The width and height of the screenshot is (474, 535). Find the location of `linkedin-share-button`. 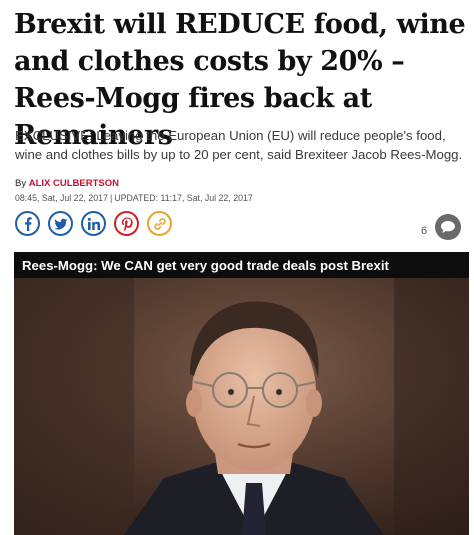

linkedin-share-button is located at coordinates (93, 223).